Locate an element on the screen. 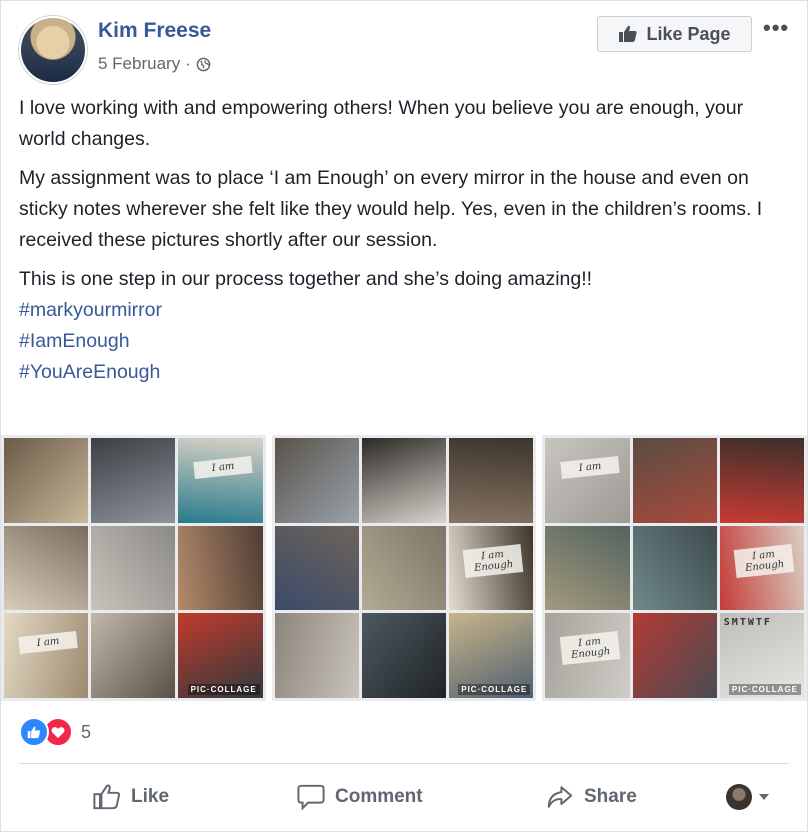  post-meta: 5 February · is located at coordinates (154, 64).